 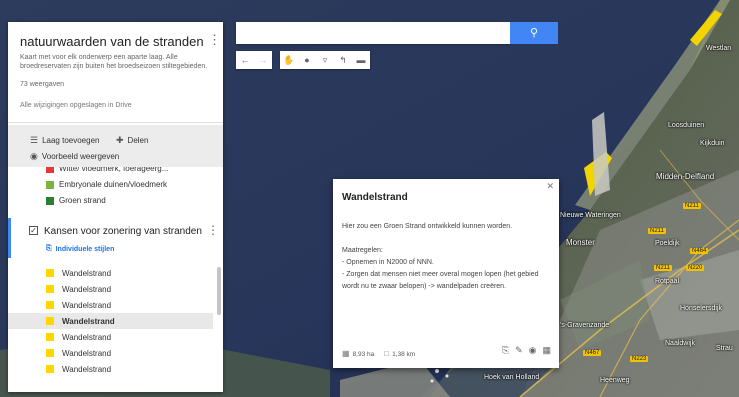 I want to click on area-value: 8,93 ha, so click(x=363, y=354).